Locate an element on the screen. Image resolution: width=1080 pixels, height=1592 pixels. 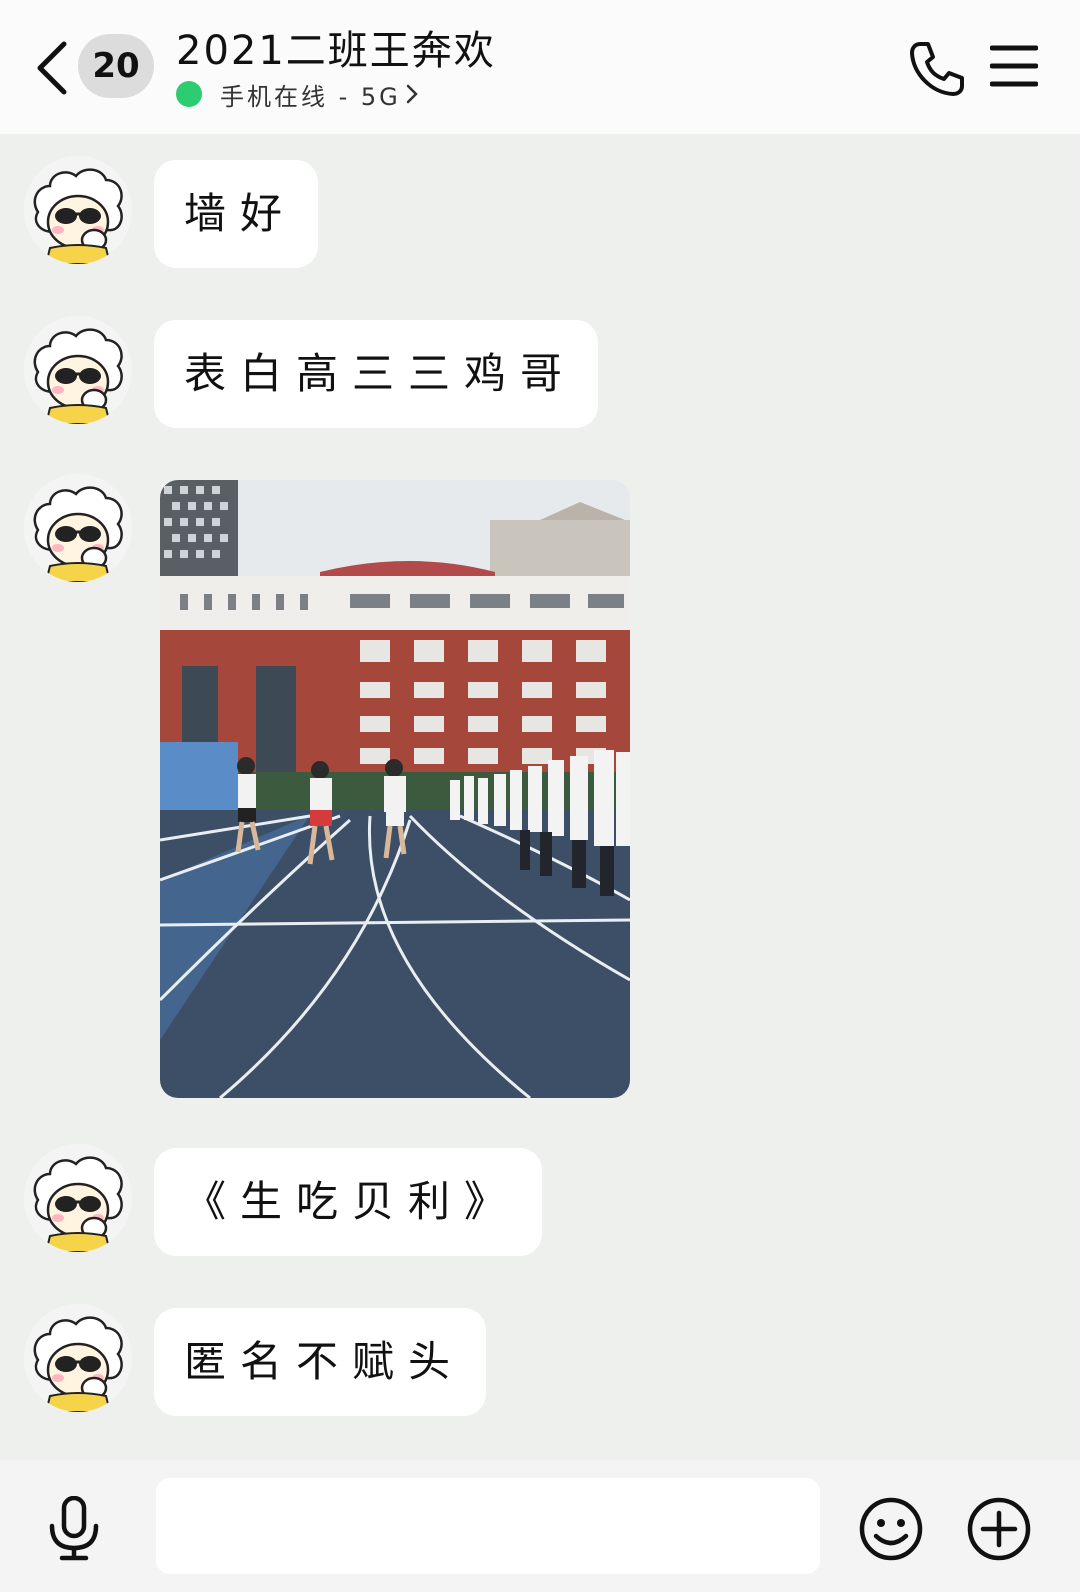
mic-icon is located at coordinates (74, 1529).